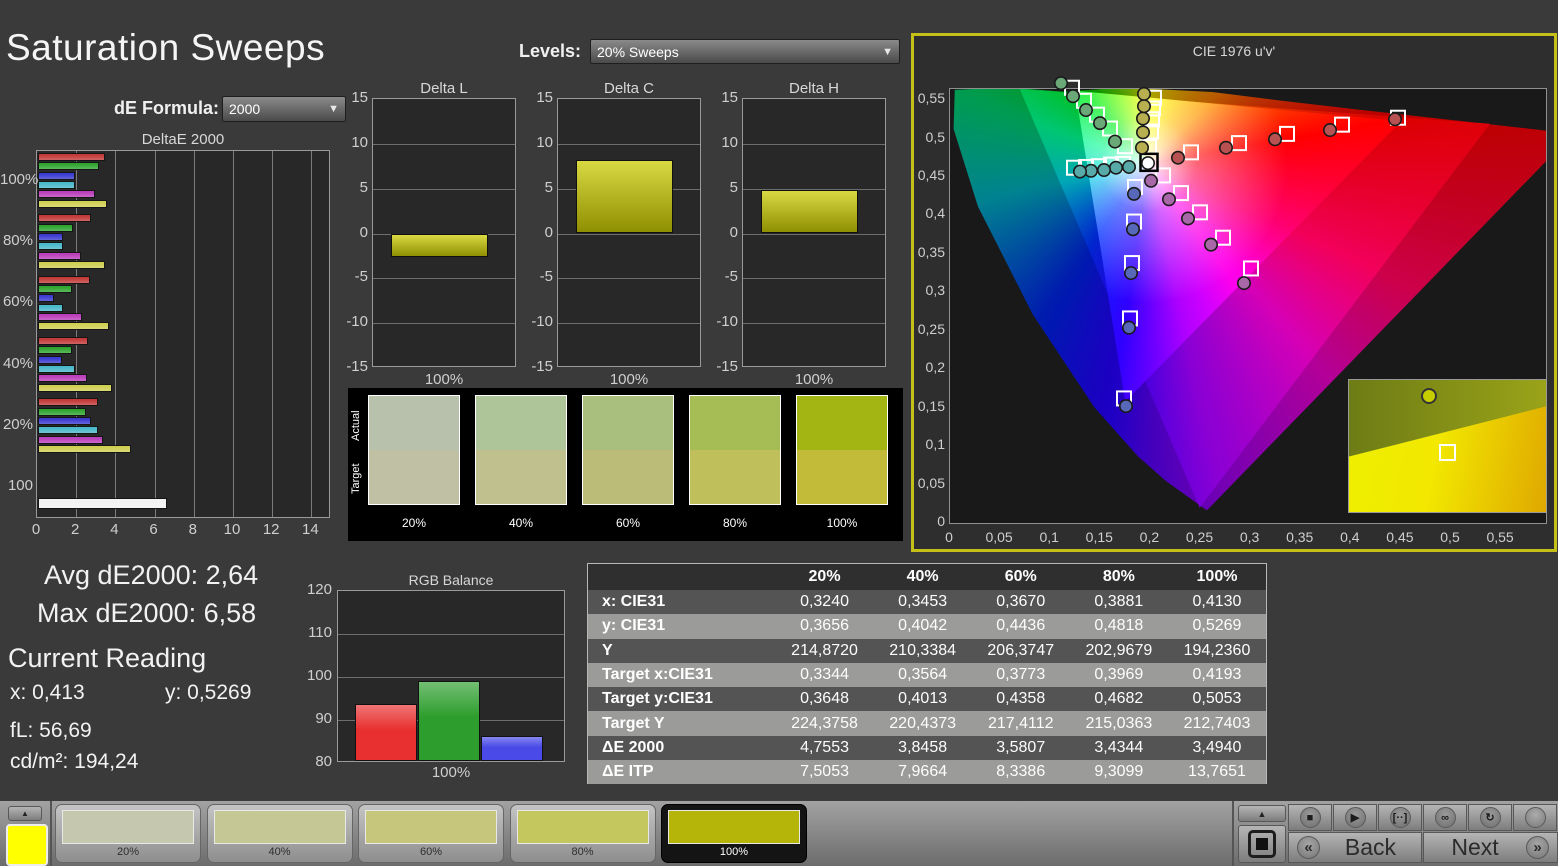 The height and width of the screenshot is (866, 1558). Describe the element at coordinates (1234, 51) in the screenshot. I see `cie-chart-title: CIE 1976 u'v'` at that location.